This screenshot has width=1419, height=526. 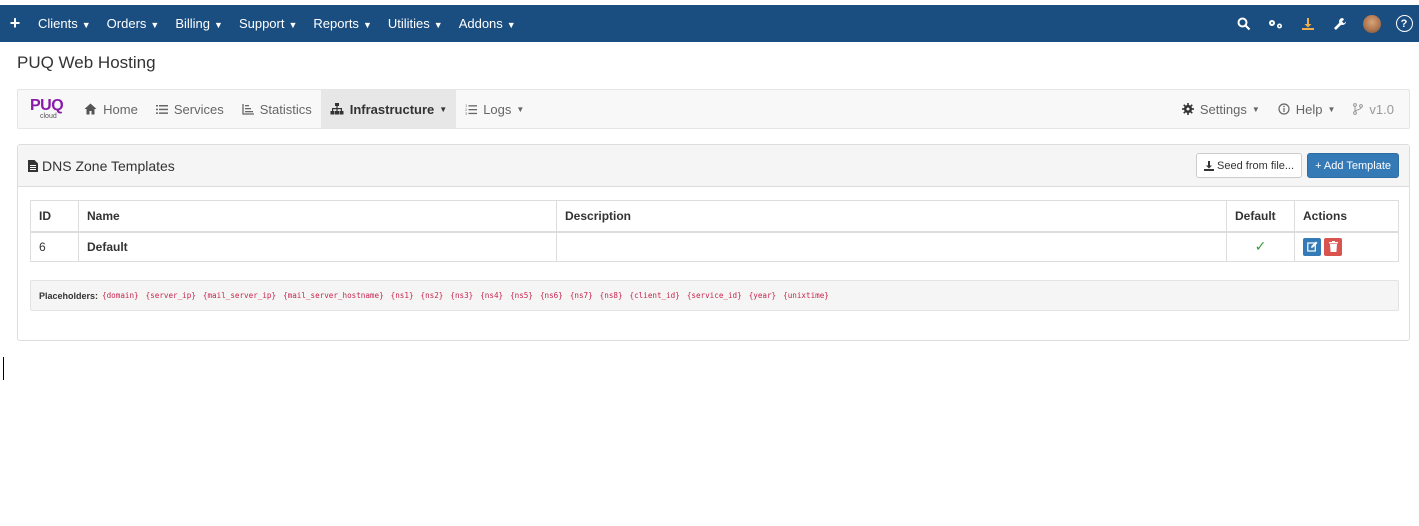 I want to click on cell-default: ✓, so click(x=1260, y=246).